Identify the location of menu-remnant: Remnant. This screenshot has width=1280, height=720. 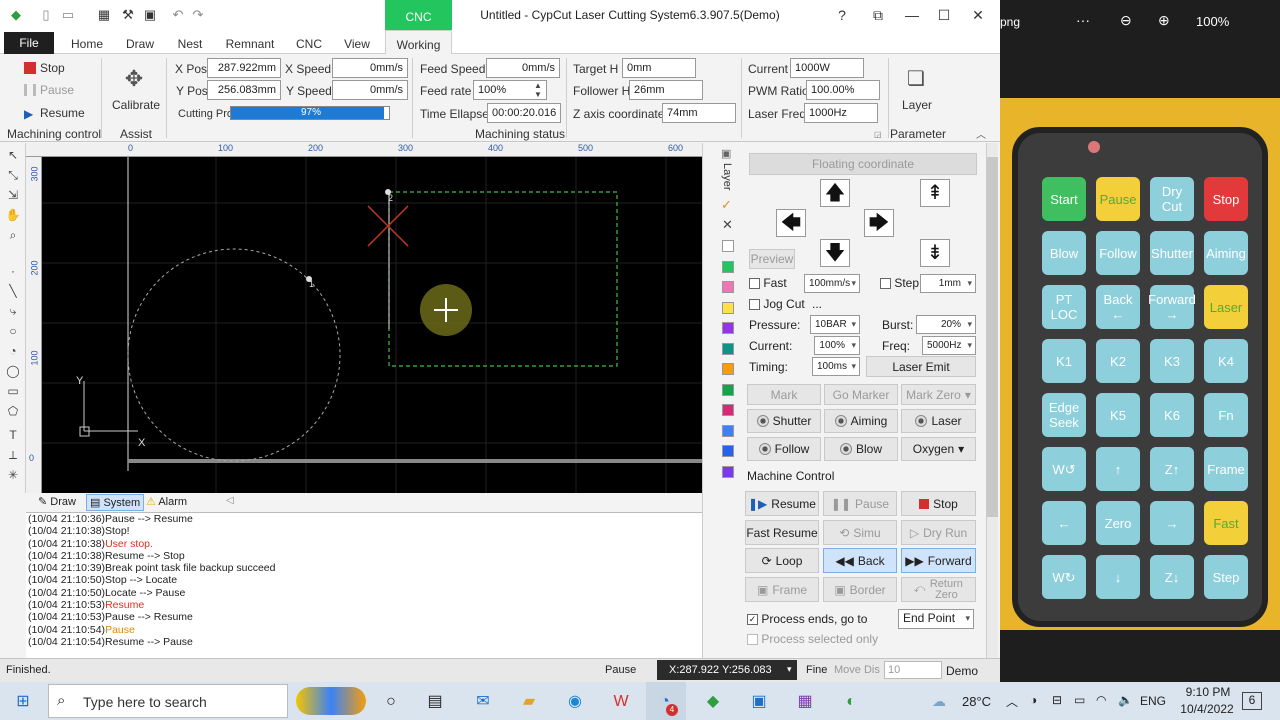
(250, 42).